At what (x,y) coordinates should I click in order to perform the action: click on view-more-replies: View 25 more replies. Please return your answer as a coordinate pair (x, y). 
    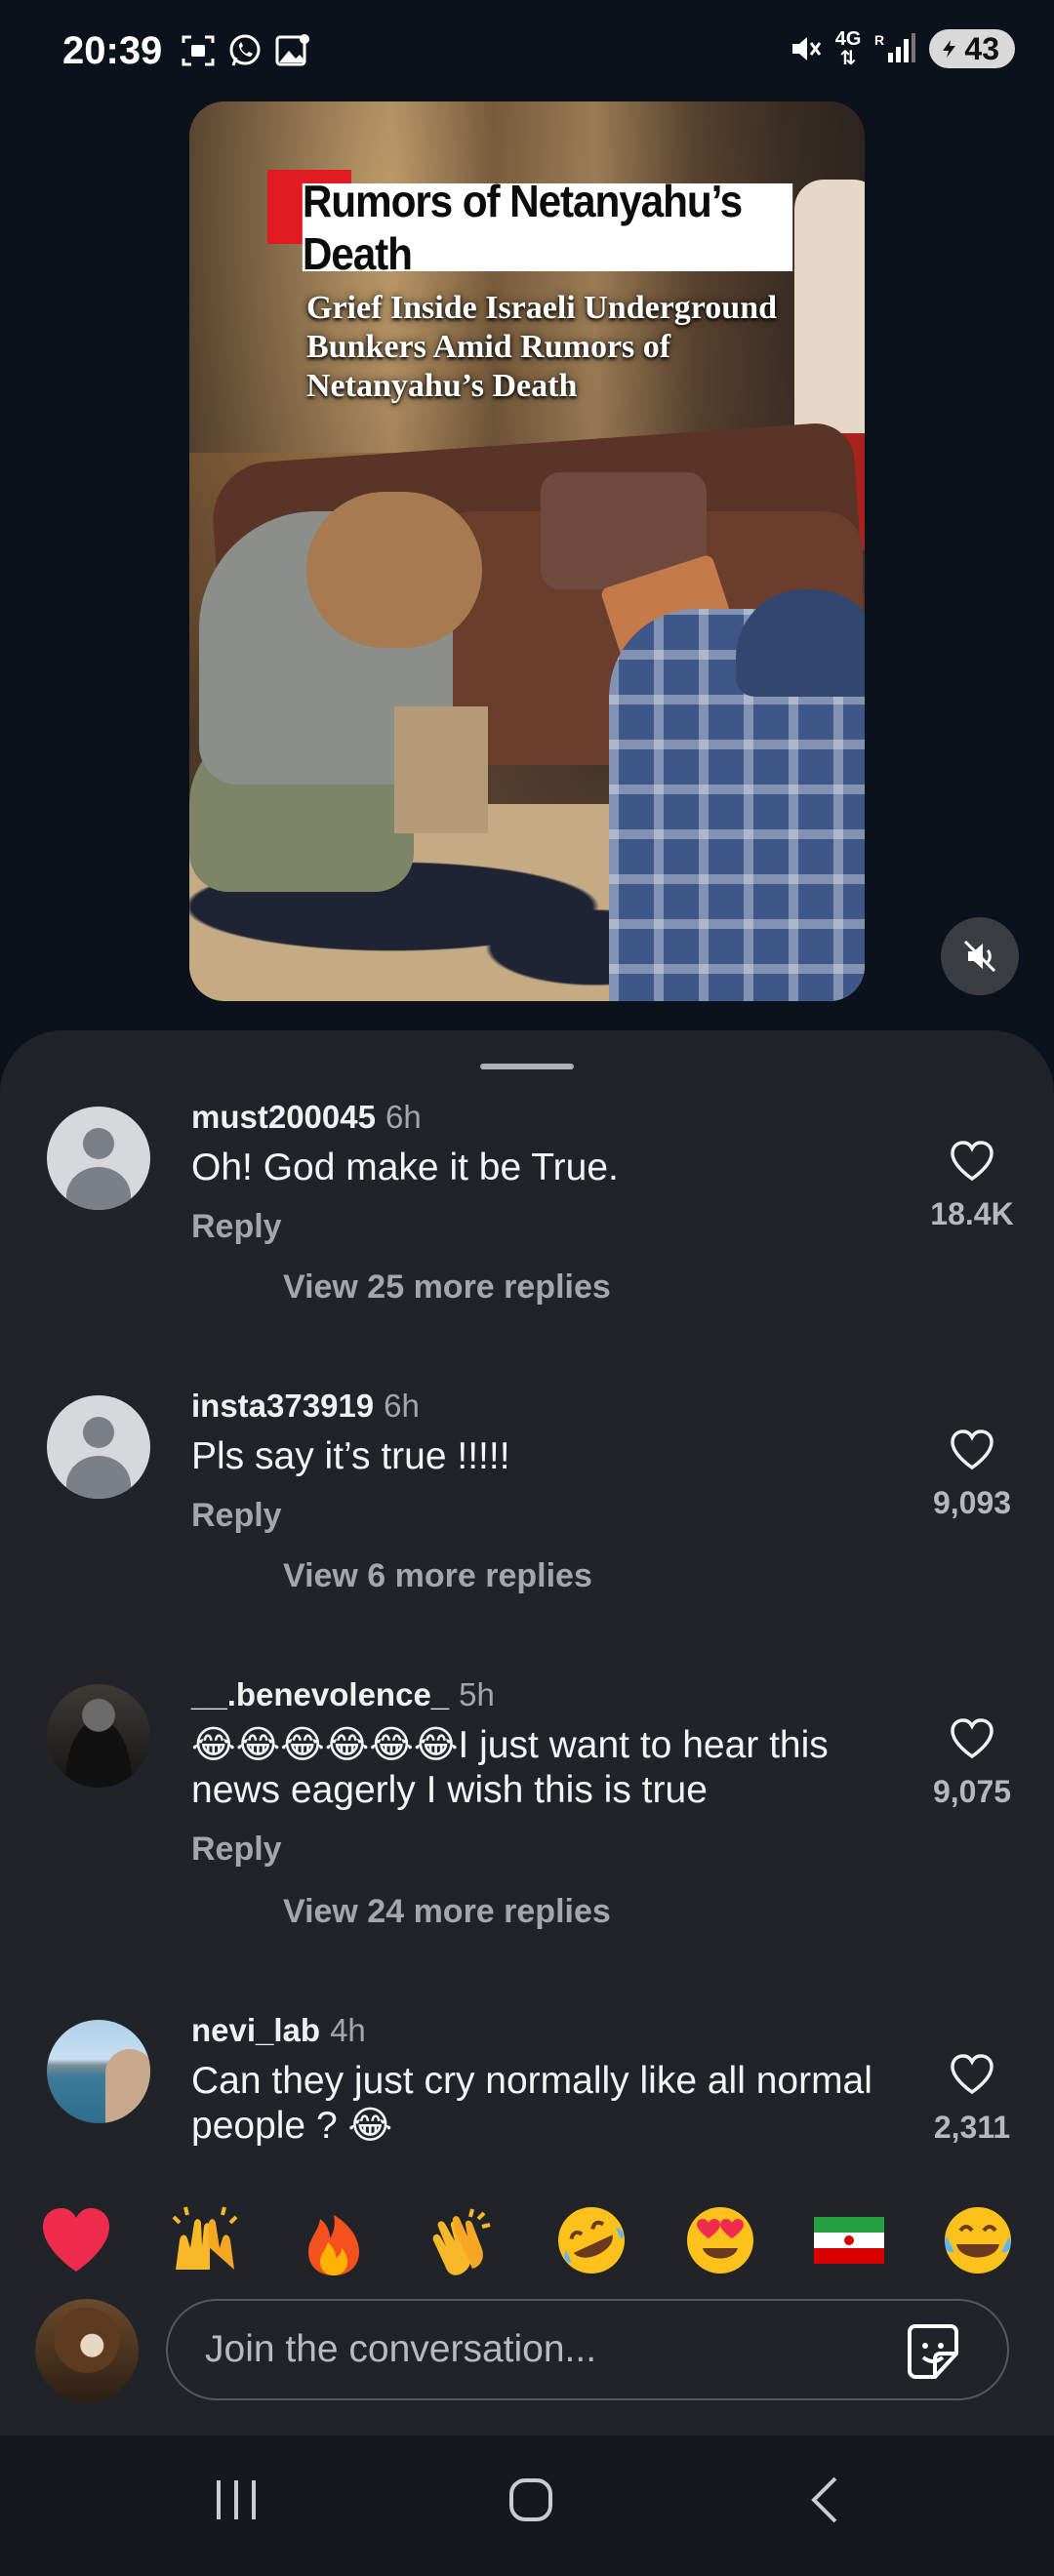
    Looking at the image, I should click on (447, 1287).